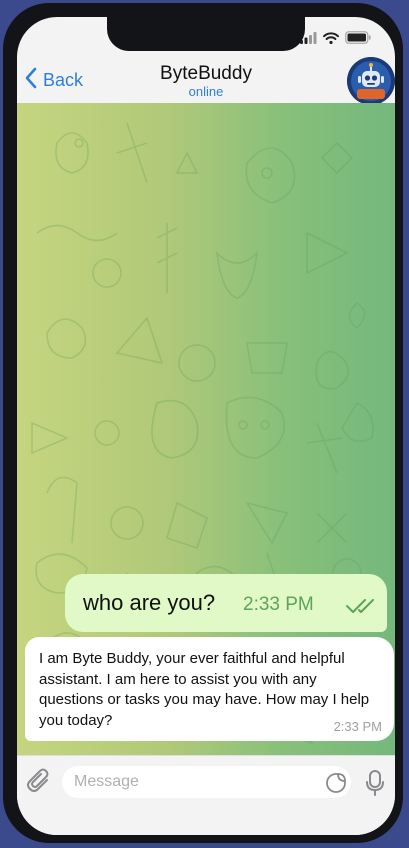 The height and width of the screenshot is (848, 409). I want to click on avatar, so click(371, 81).